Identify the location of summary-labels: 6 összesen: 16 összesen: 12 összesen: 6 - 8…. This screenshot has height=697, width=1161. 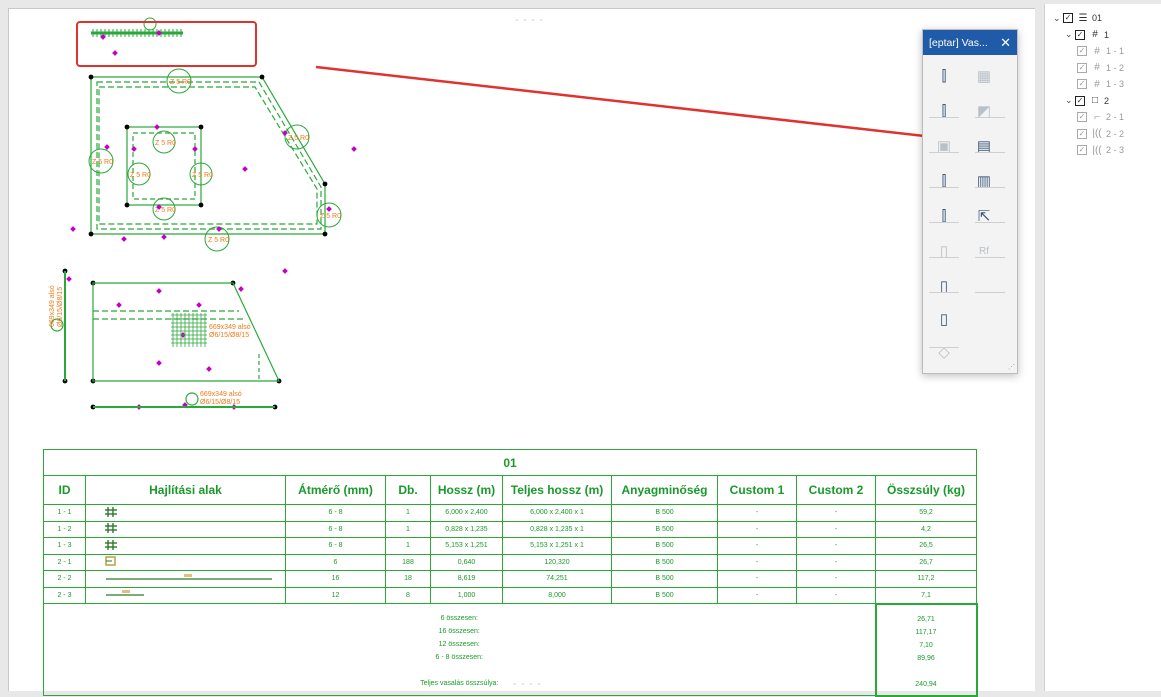
(459, 649).